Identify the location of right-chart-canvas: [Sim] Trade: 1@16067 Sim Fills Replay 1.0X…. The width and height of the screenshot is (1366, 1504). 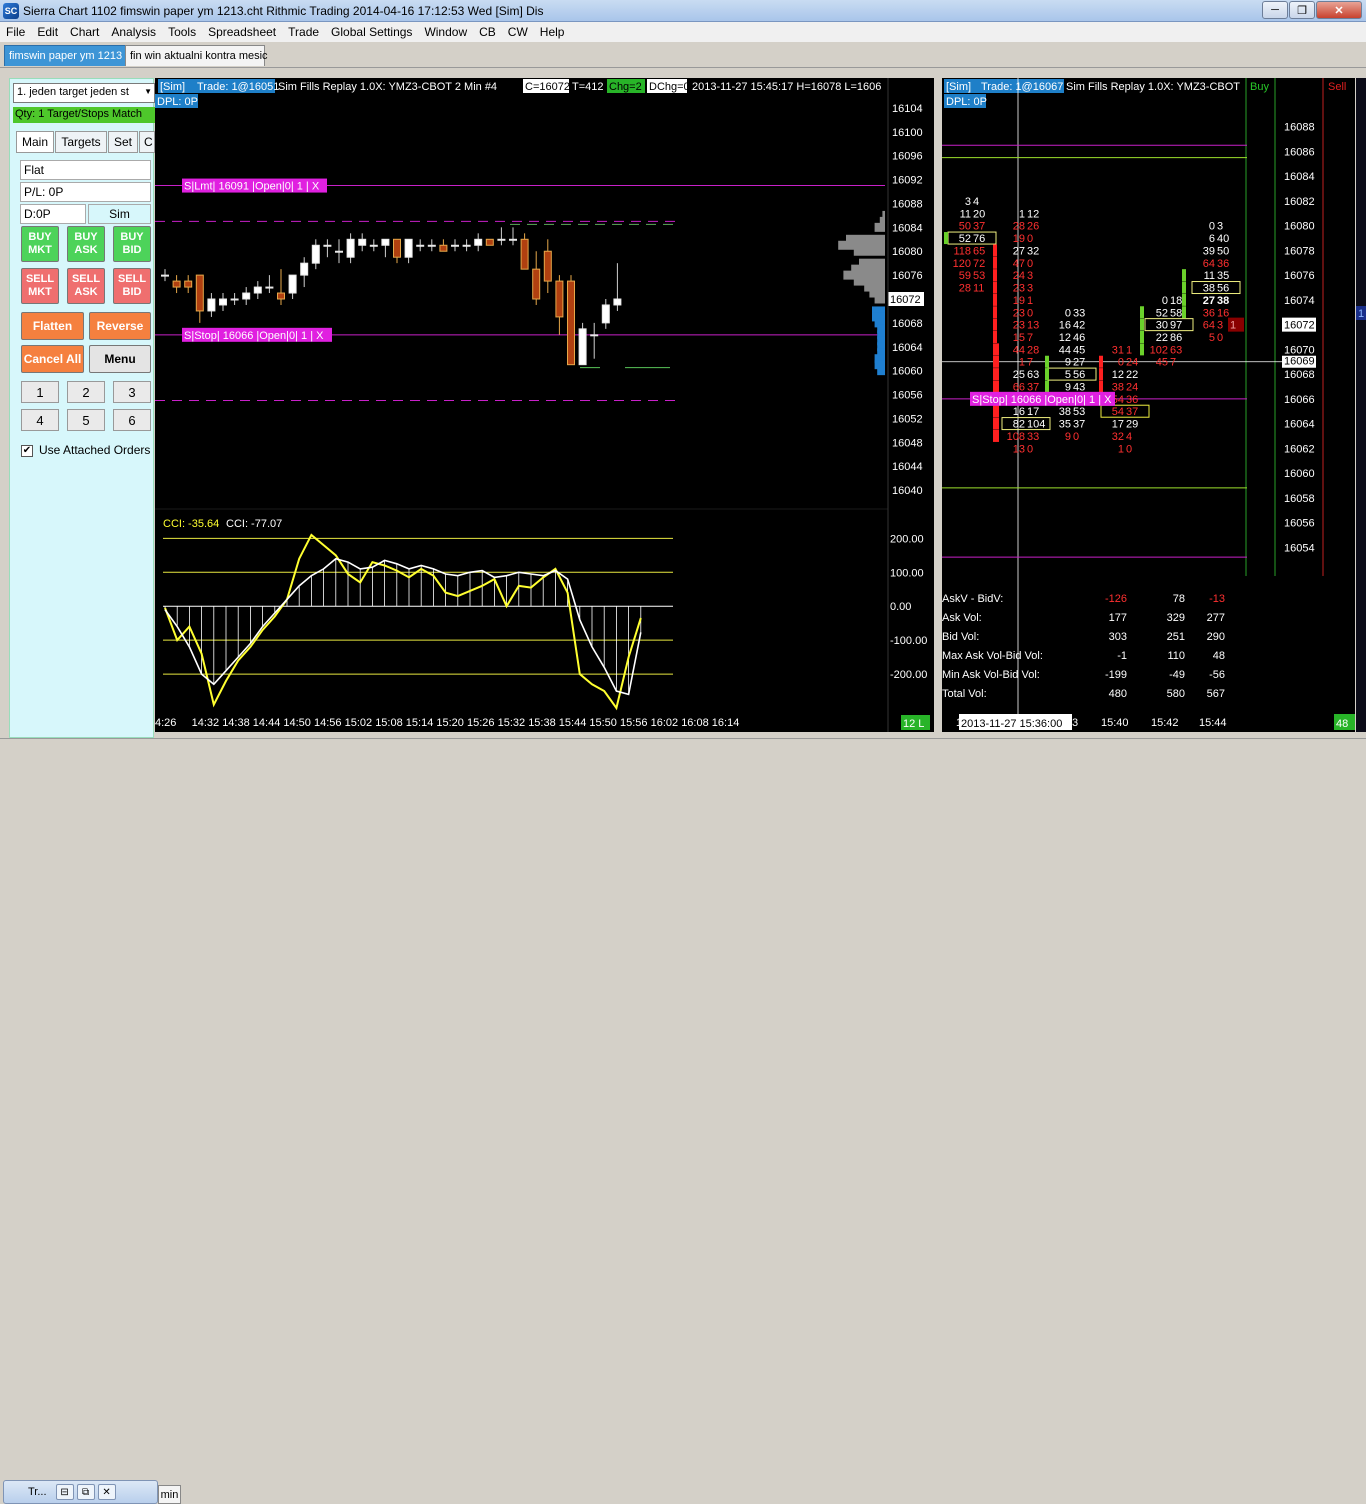
(1148, 405).